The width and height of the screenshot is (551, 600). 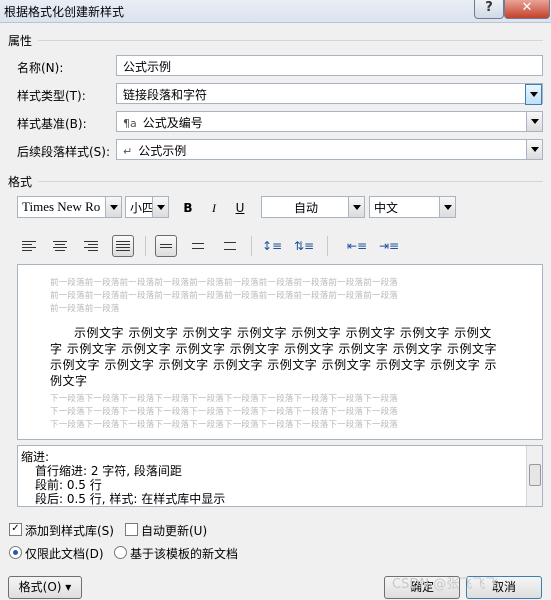 What do you see at coordinates (329, 65) in the screenshot?
I see `name-field: 公式示例` at bounding box center [329, 65].